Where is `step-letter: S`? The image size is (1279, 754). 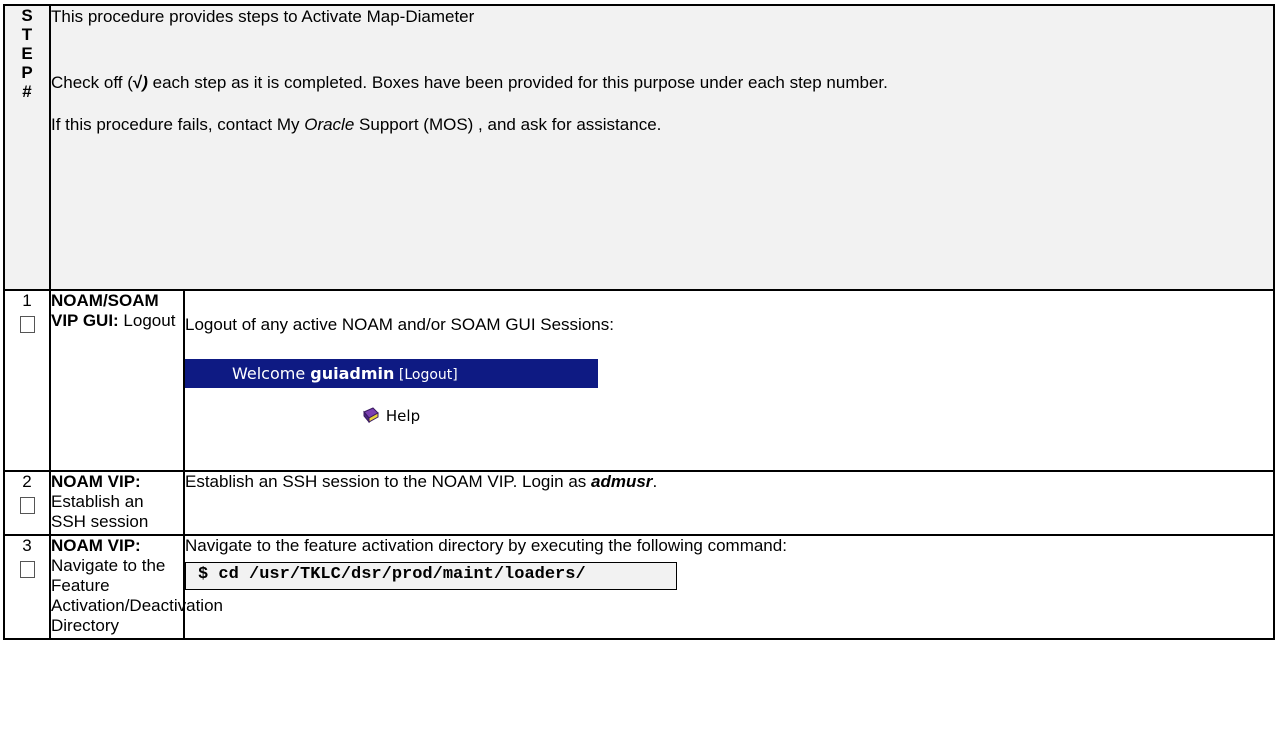
step-letter: S is located at coordinates (27, 15).